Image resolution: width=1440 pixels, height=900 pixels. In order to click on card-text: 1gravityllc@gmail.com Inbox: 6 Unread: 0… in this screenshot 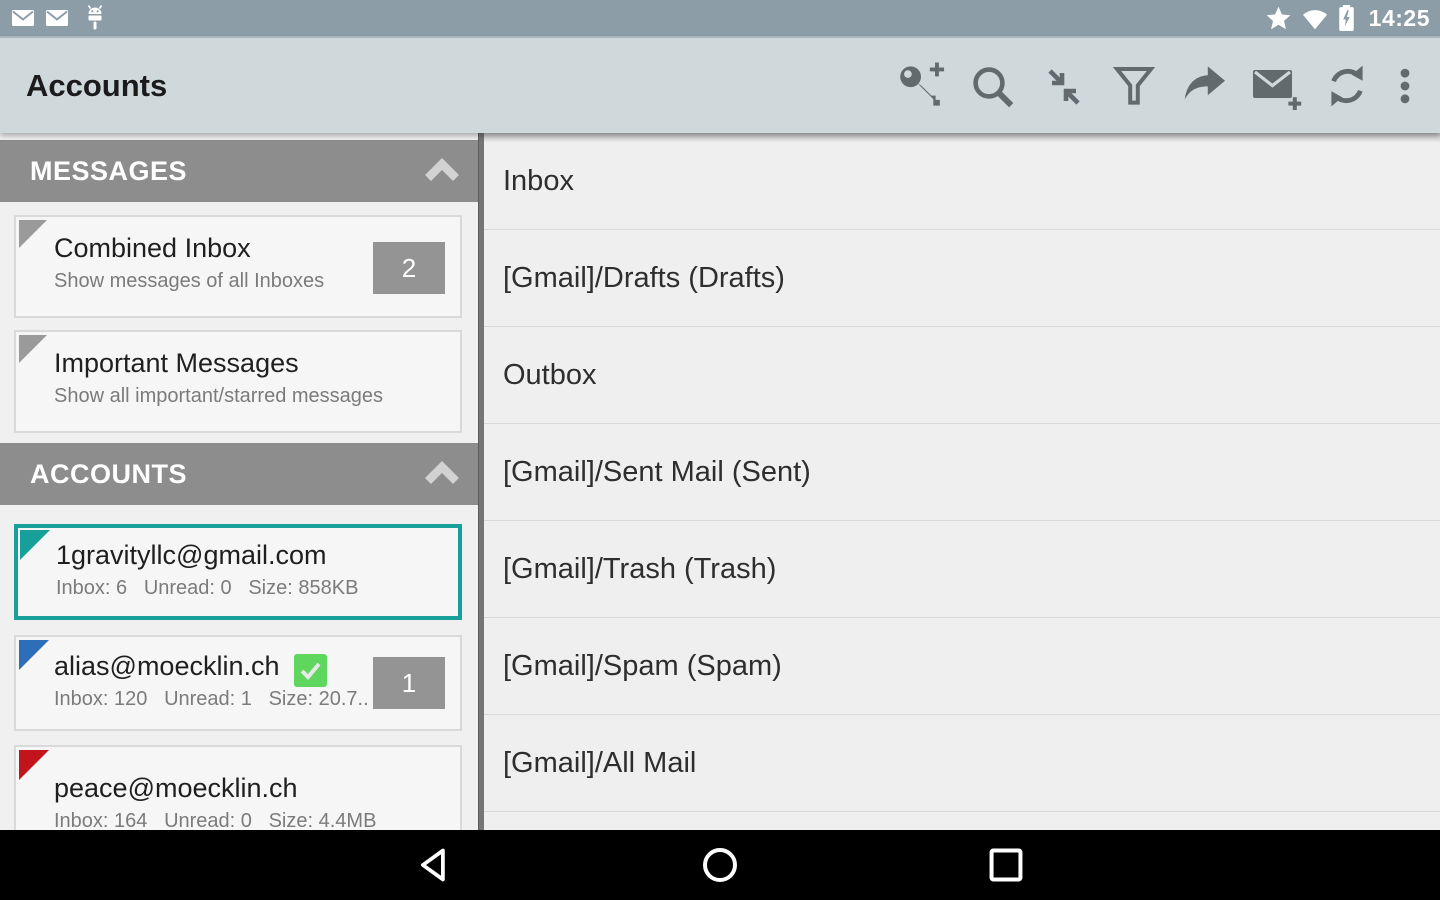, I will do `click(212, 570)`.